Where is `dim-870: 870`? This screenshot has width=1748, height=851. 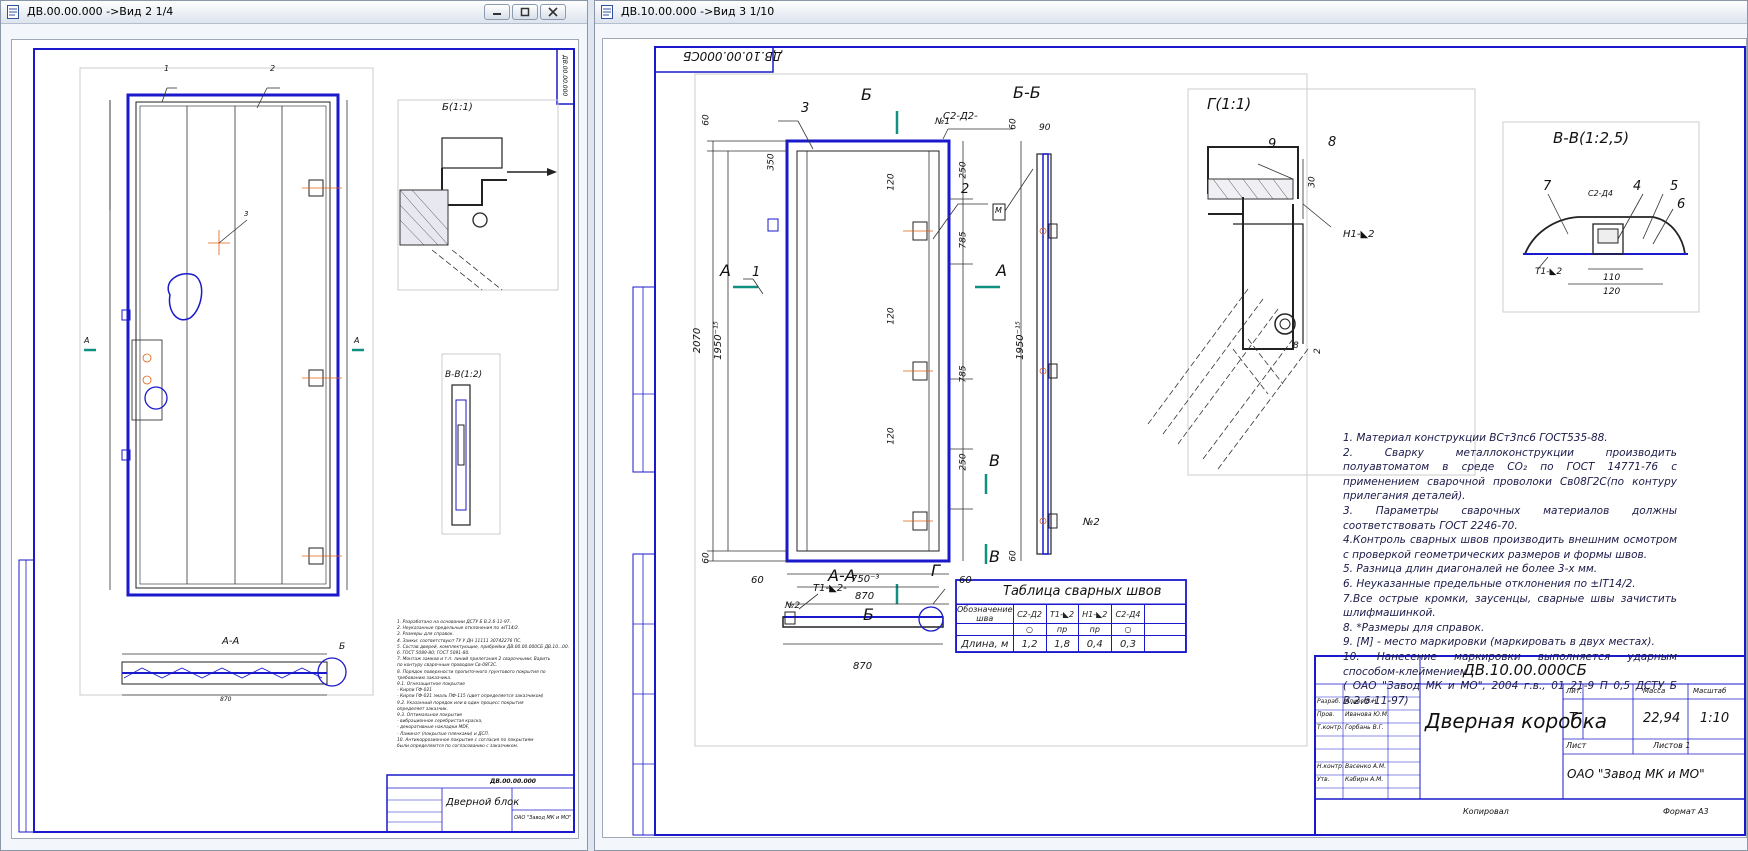 dim-870: 870 is located at coordinates (865, 596).